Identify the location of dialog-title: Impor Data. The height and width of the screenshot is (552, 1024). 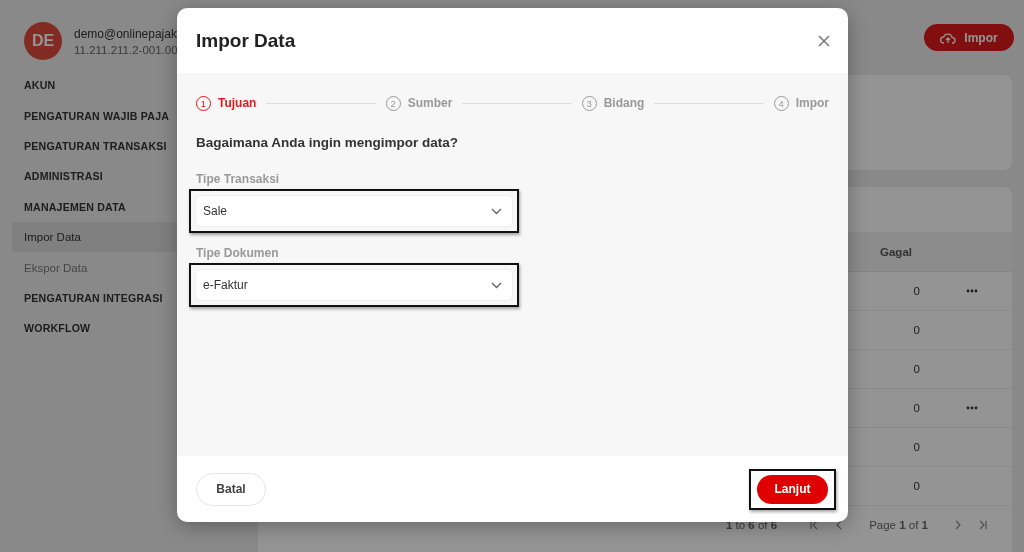
(246, 40).